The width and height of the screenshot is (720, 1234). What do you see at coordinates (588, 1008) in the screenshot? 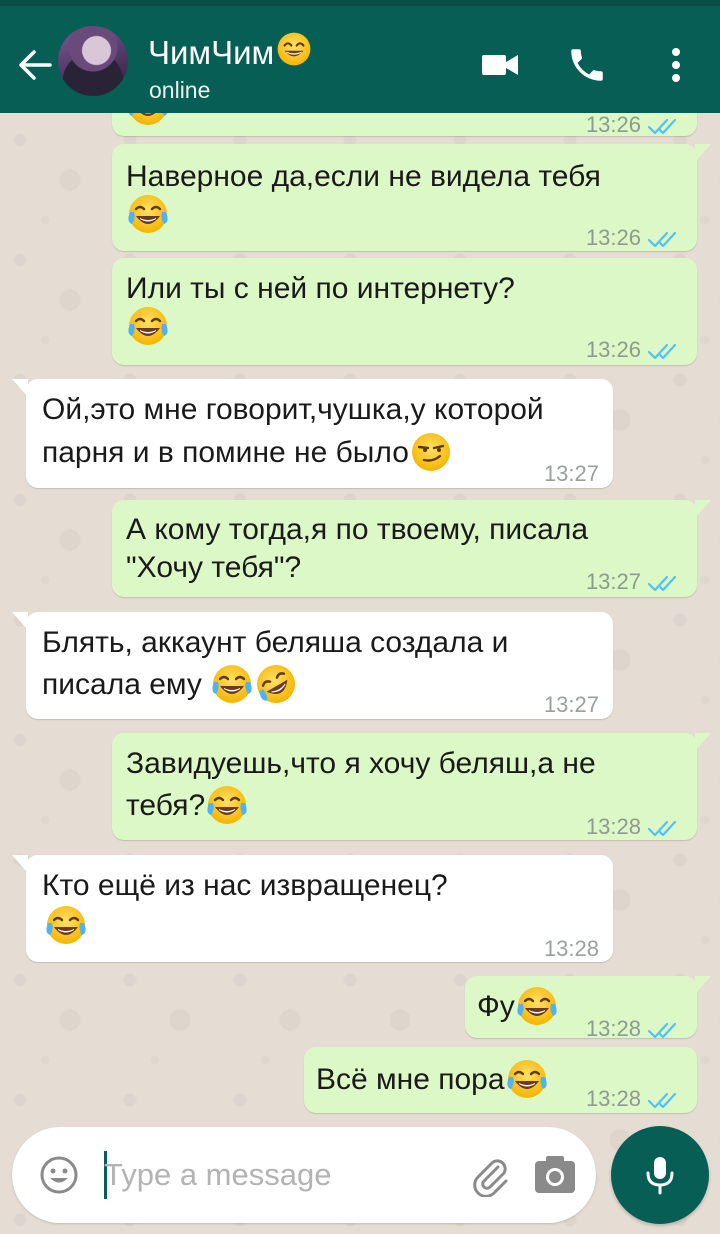
I see `message-bubble-outgoing: Фу 13:28` at bounding box center [588, 1008].